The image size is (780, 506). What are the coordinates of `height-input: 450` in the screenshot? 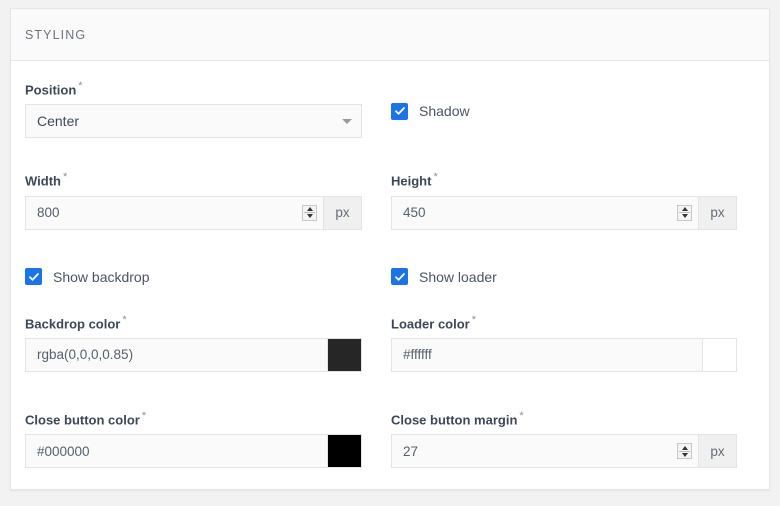 It's located at (545, 212).